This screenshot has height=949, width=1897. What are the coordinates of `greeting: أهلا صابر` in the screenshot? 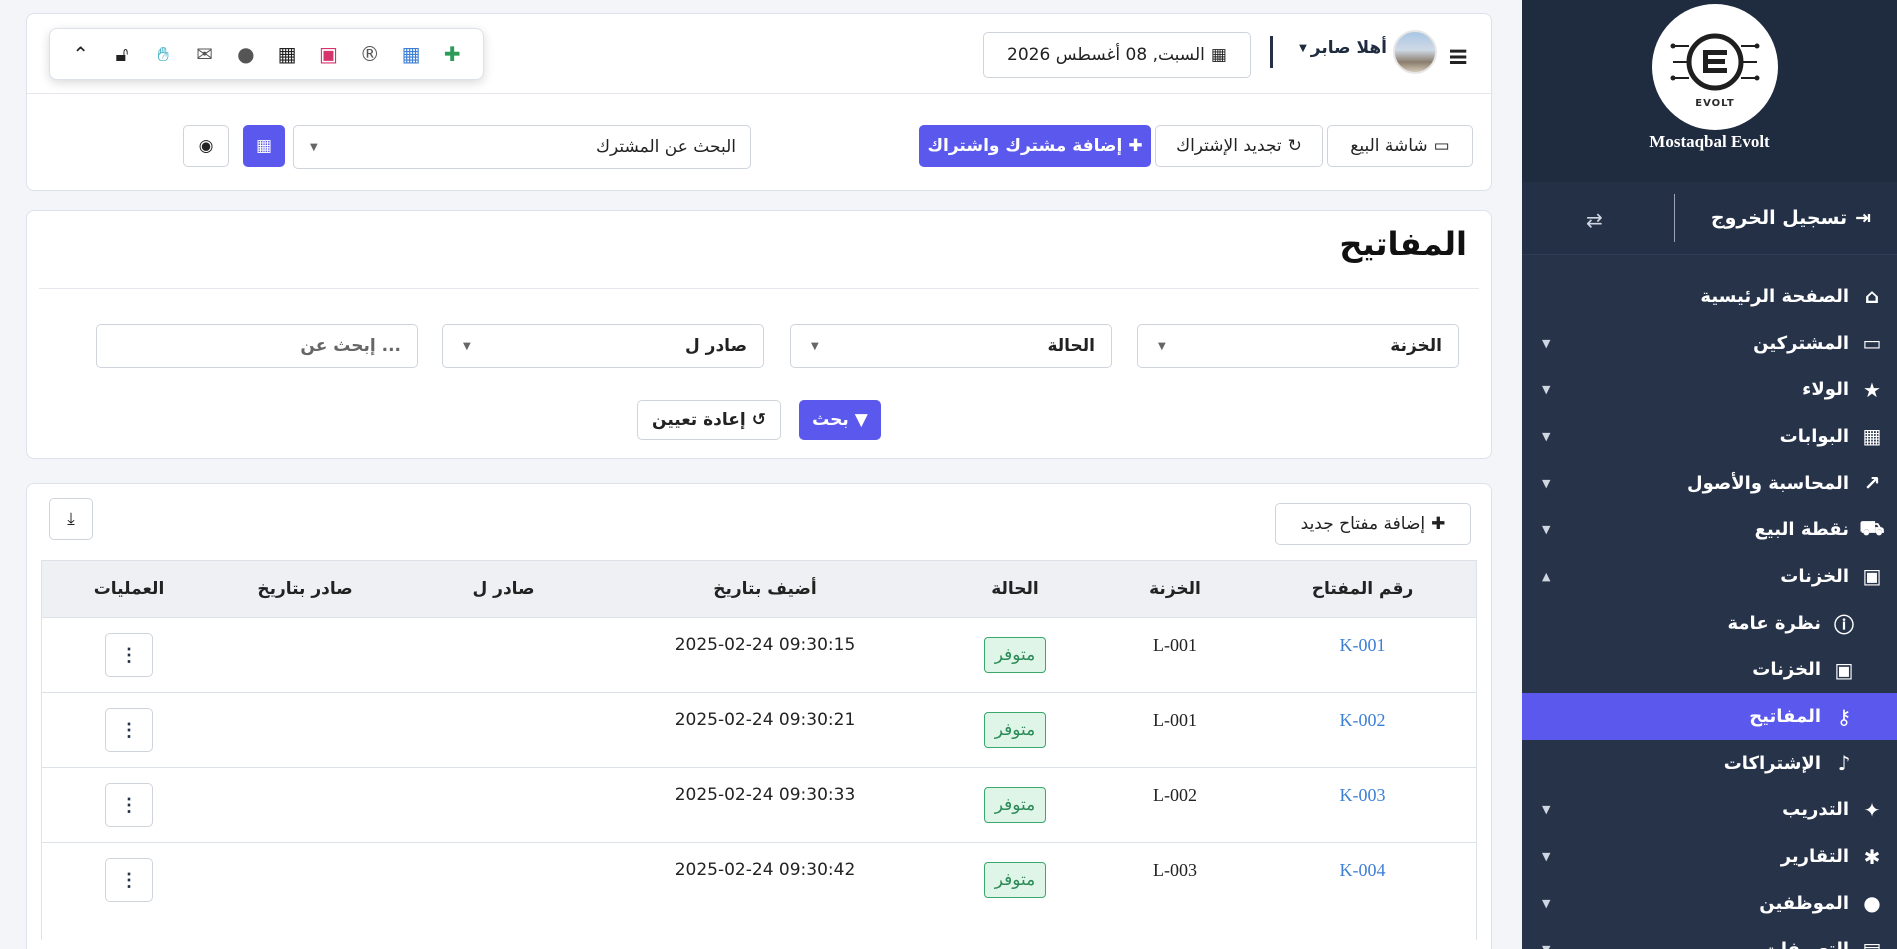 It's located at (1348, 48).